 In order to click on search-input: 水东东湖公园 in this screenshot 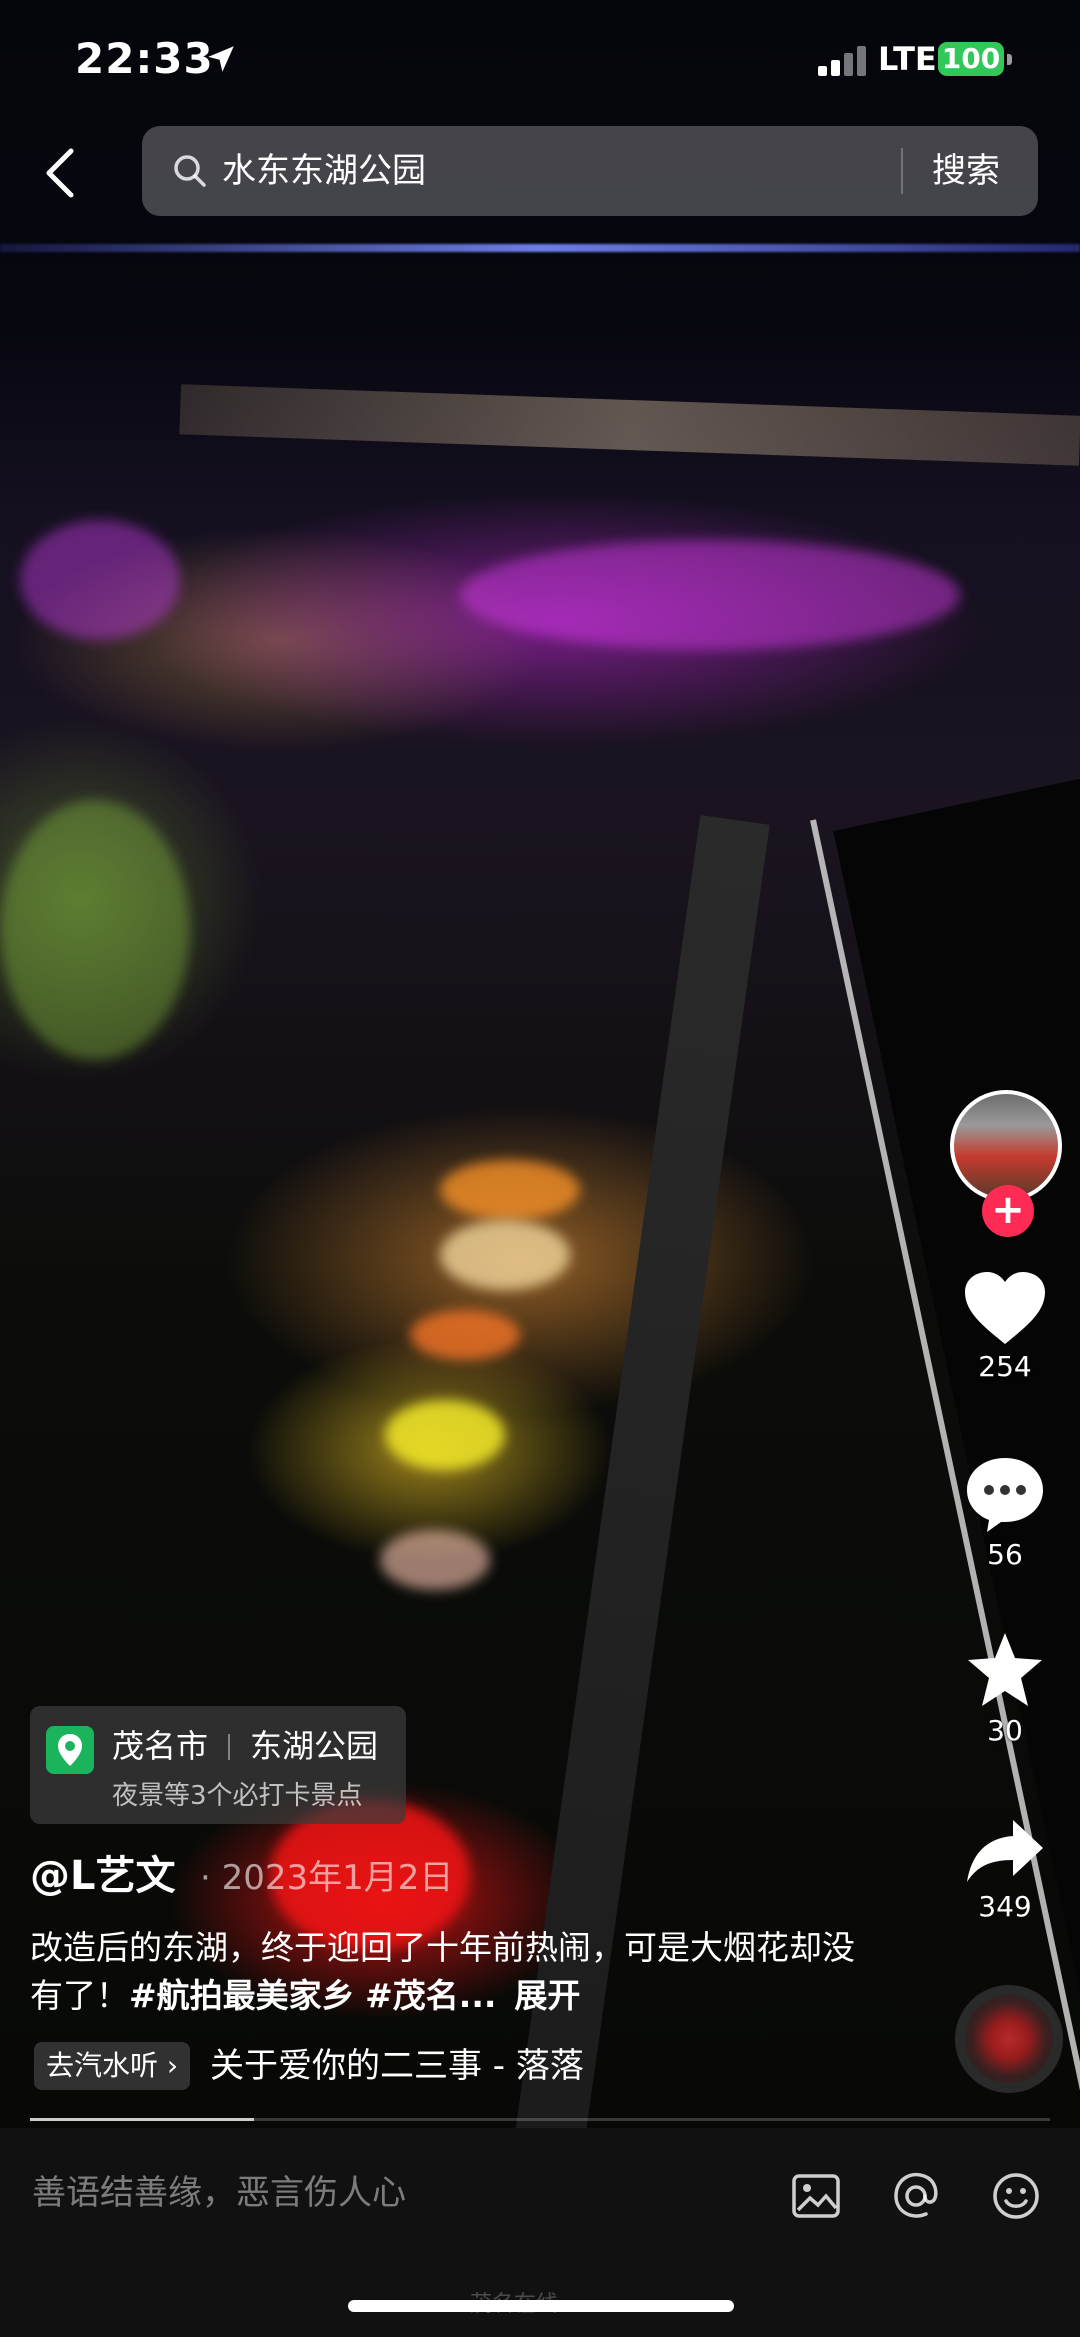, I will do `click(324, 171)`.